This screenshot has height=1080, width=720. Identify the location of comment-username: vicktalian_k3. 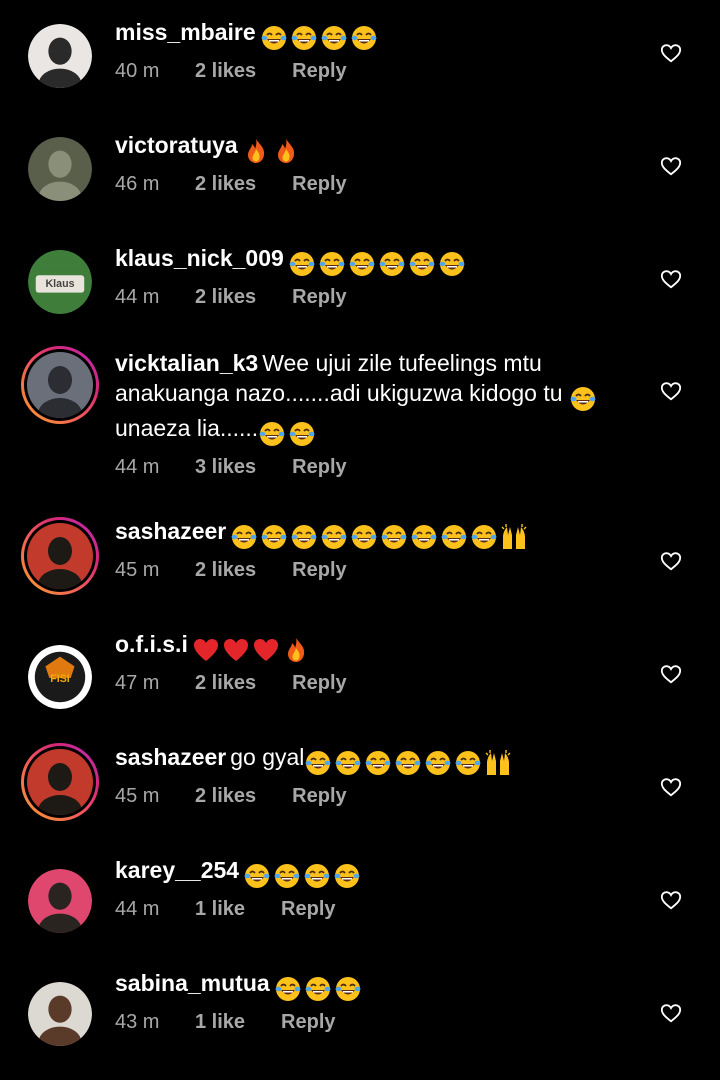
(186, 363).